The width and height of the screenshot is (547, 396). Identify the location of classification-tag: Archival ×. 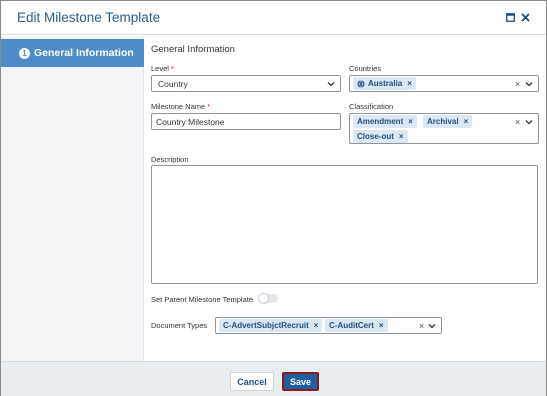
(448, 121).